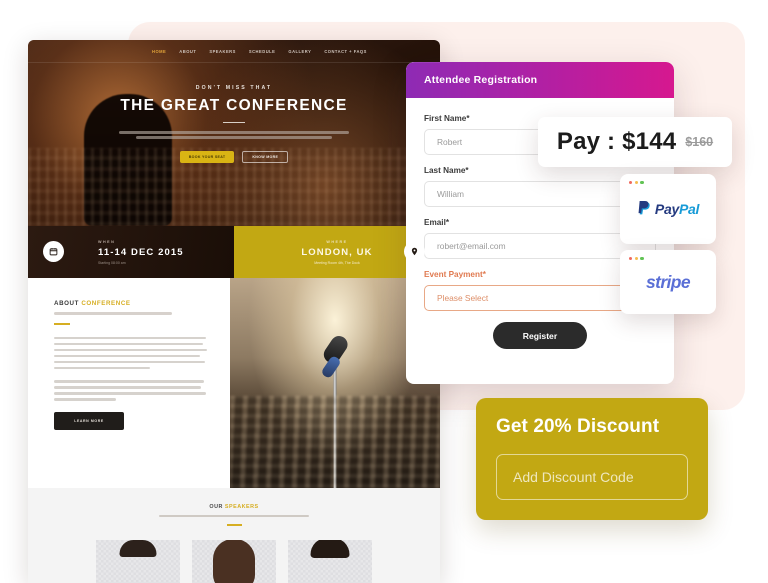 The image size is (768, 583). Describe the element at coordinates (241, 507) in the screenshot. I see `speakers-heading-accent: SPEAKERS` at that location.